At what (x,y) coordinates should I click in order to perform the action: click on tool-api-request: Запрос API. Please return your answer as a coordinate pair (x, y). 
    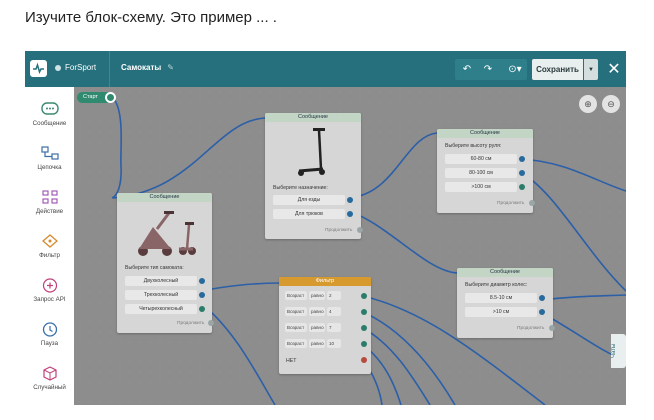
    Looking at the image, I should click on (49, 293).